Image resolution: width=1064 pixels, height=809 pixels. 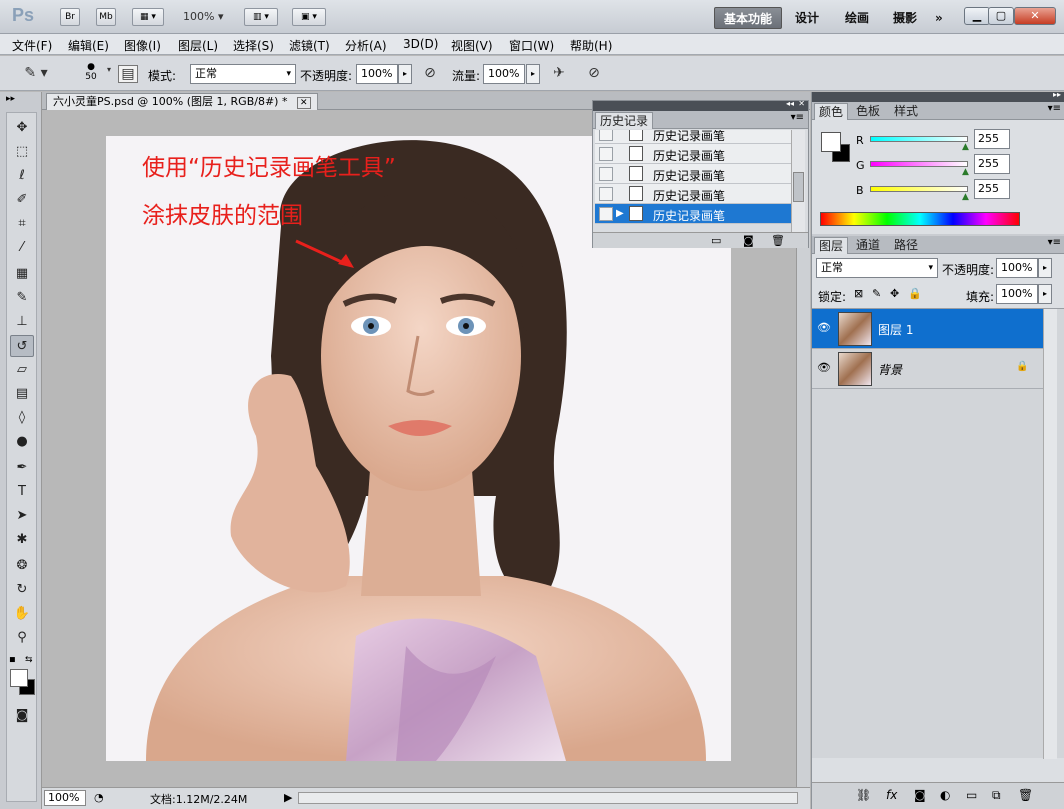 I want to click on more-workspaces-button: », so click(x=939, y=18).